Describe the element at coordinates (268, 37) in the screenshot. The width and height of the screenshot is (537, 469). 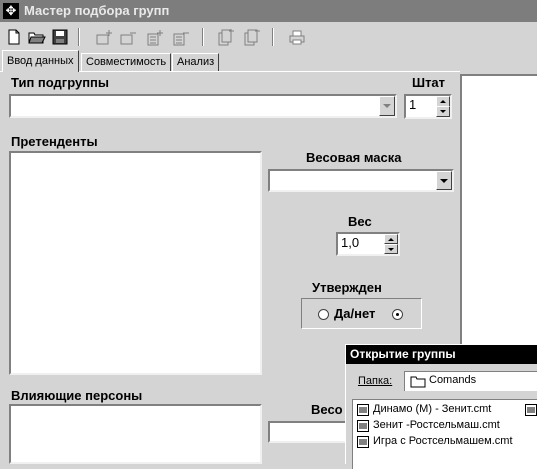
I see `toolbar` at that location.